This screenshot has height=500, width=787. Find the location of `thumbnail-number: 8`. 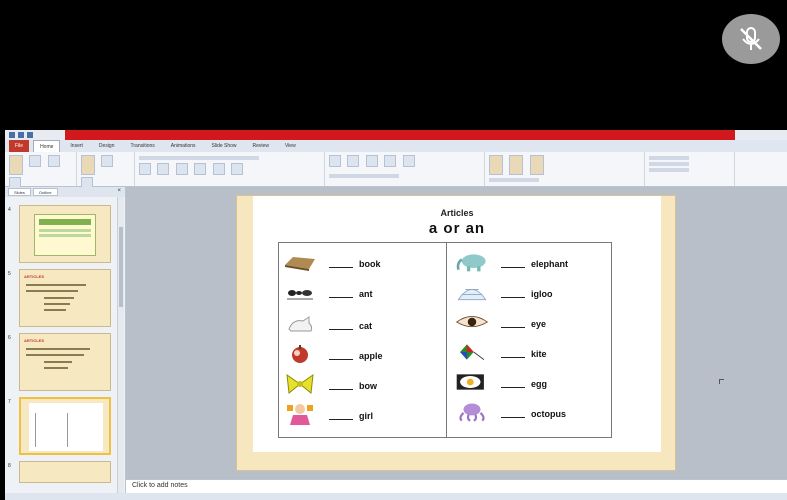

thumbnail-number: 8 is located at coordinates (9, 466).